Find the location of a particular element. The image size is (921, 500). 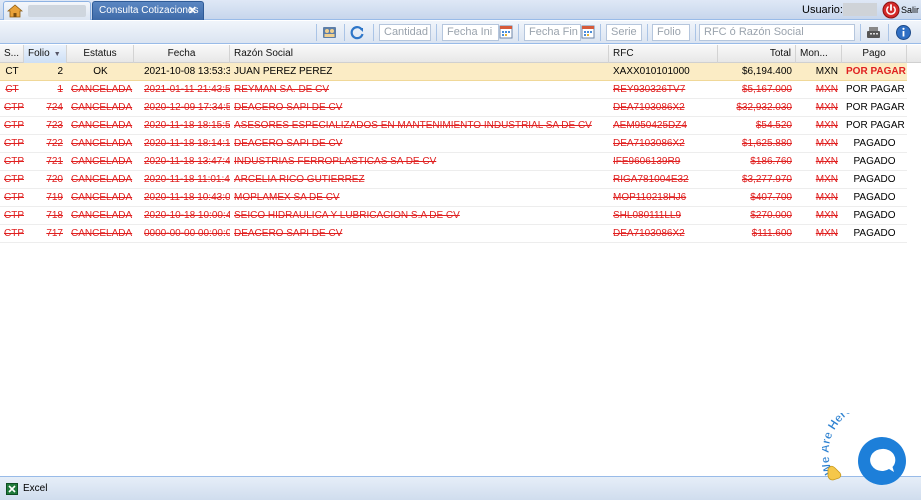

info-icon is located at coordinates (903, 32).